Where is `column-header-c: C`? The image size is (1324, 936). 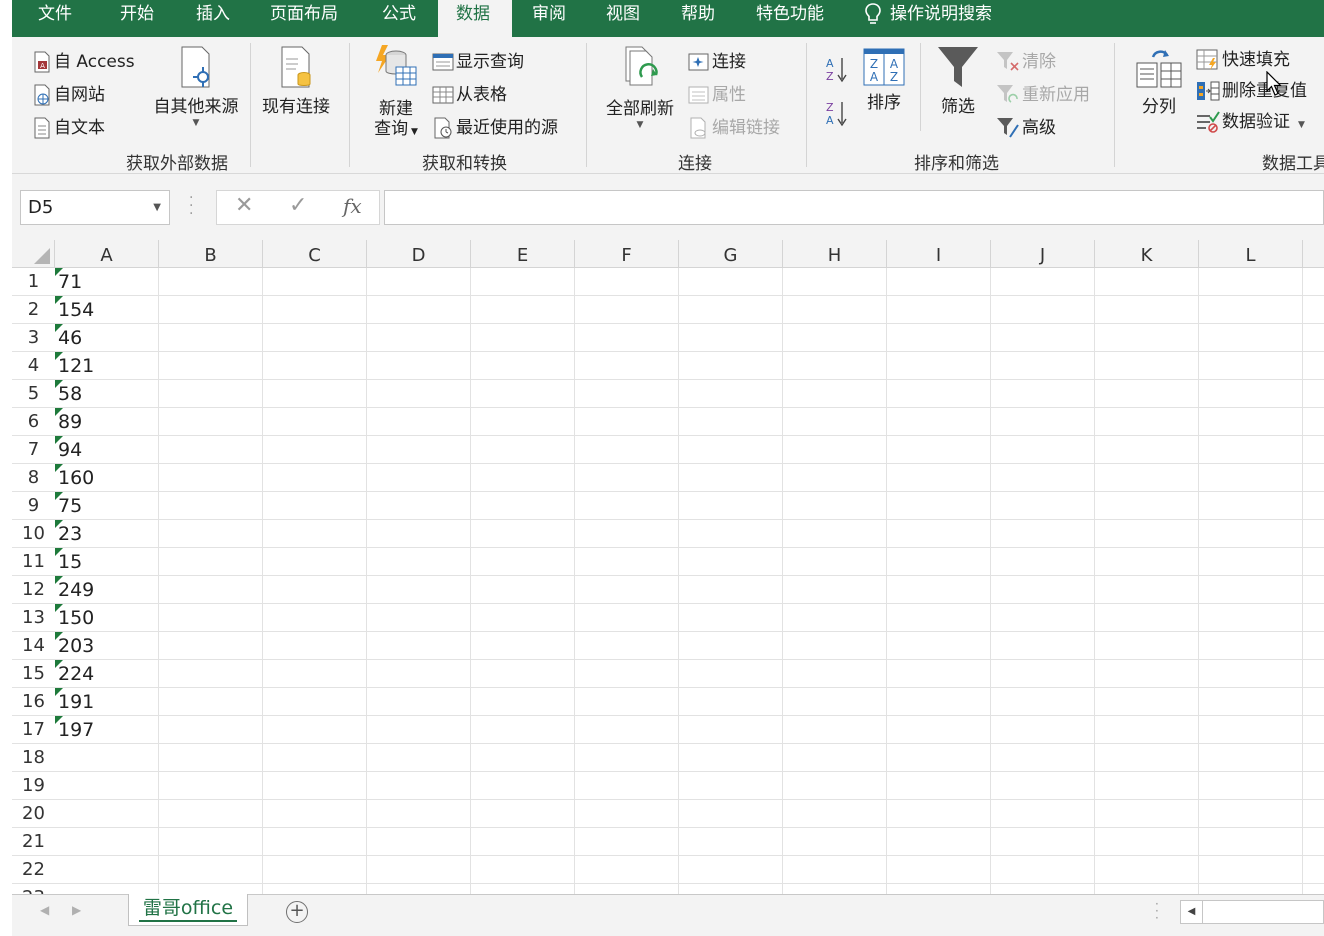 column-header-c: C is located at coordinates (315, 254).